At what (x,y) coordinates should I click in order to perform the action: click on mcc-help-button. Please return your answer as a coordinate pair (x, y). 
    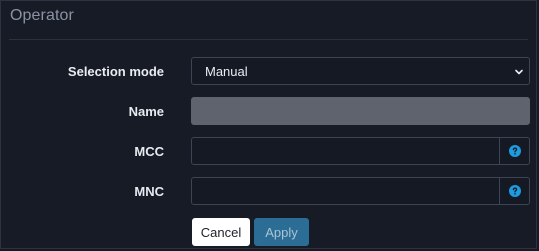
    Looking at the image, I should click on (514, 151).